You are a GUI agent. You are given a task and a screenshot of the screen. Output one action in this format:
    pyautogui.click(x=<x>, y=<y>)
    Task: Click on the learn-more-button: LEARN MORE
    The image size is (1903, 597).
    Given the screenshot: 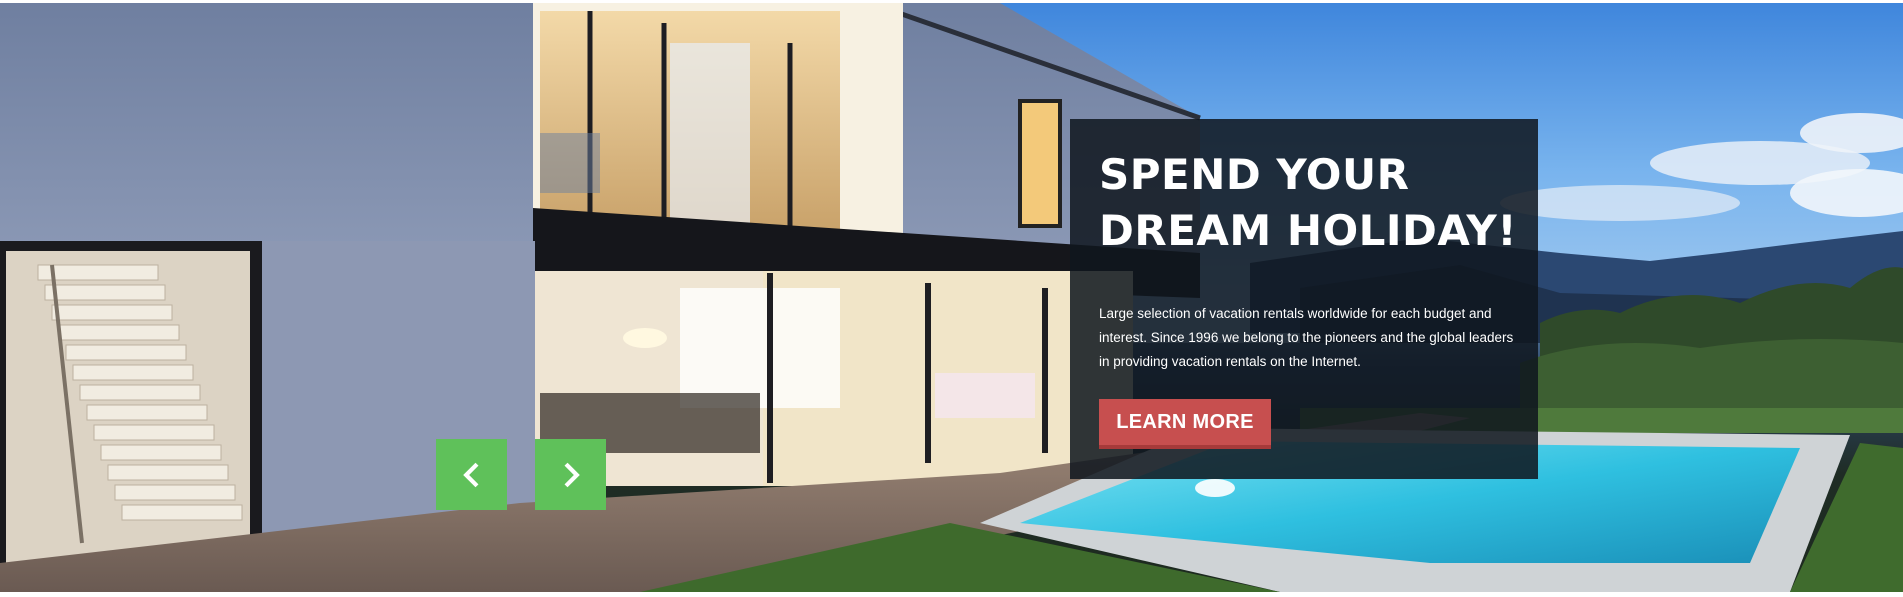 What is the action you would take?
    pyautogui.click(x=1185, y=424)
    